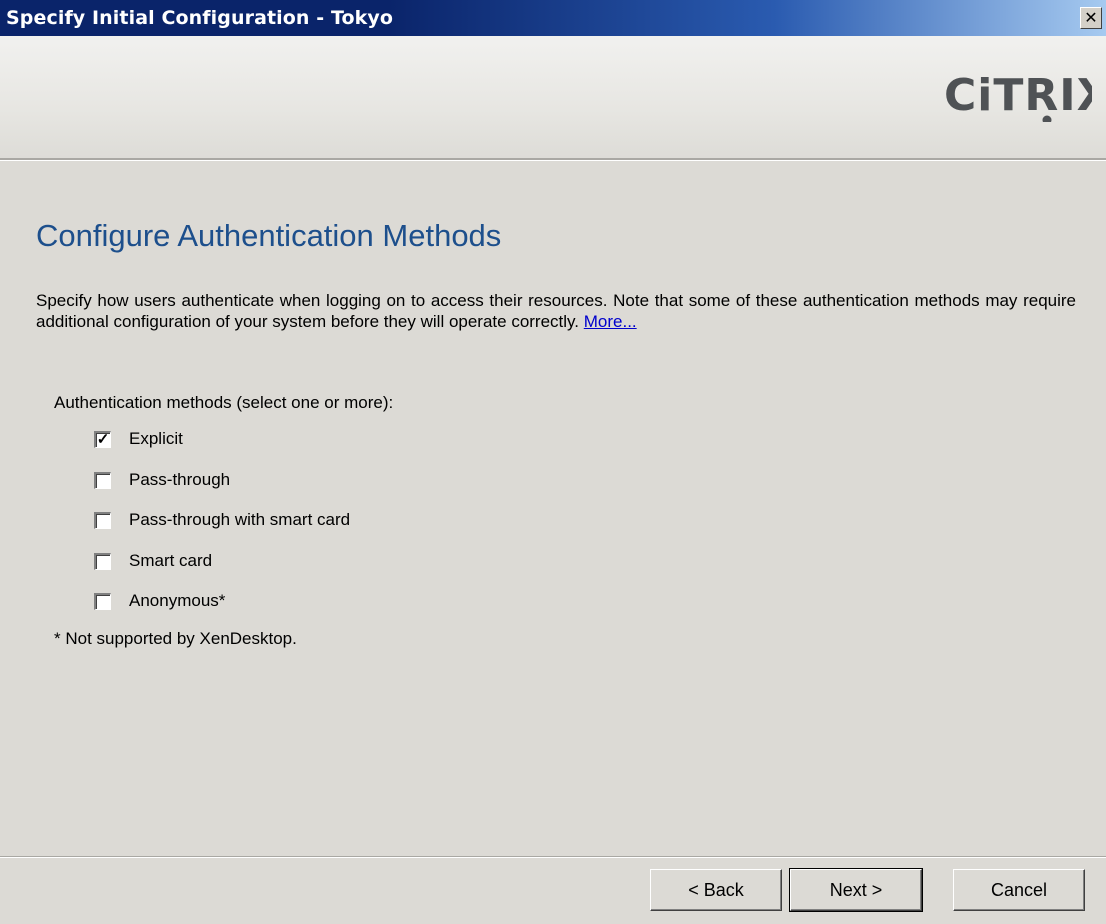 The height and width of the screenshot is (924, 1106). What do you see at coordinates (102, 520) in the screenshot?
I see `pass-through-smart-card-checkbox` at bounding box center [102, 520].